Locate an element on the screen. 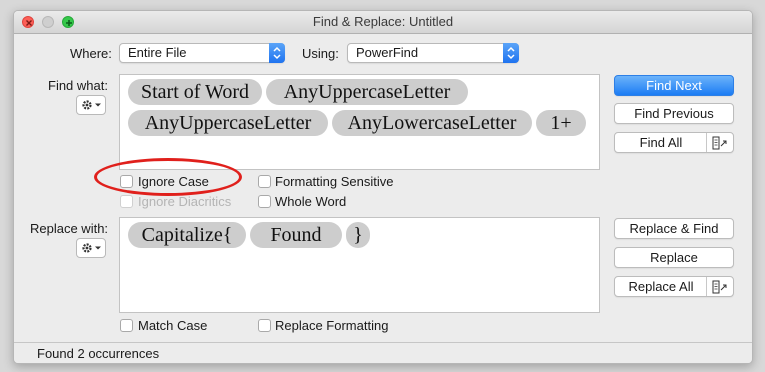  zoom-window-button is located at coordinates (68, 22).